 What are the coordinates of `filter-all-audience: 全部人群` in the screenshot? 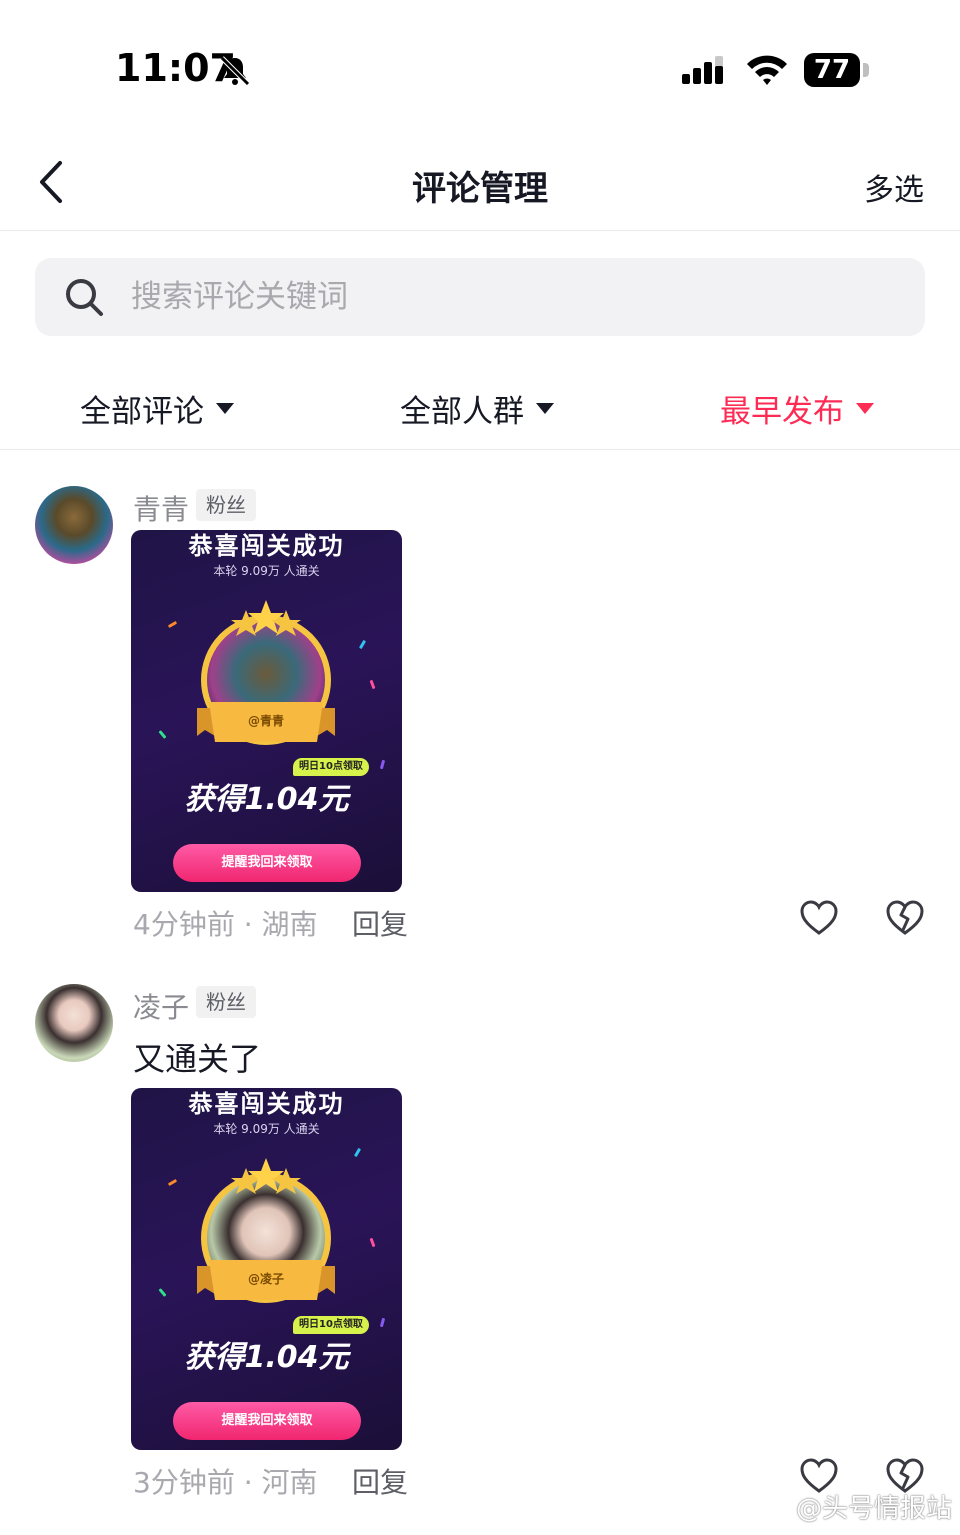 It's located at (477, 408).